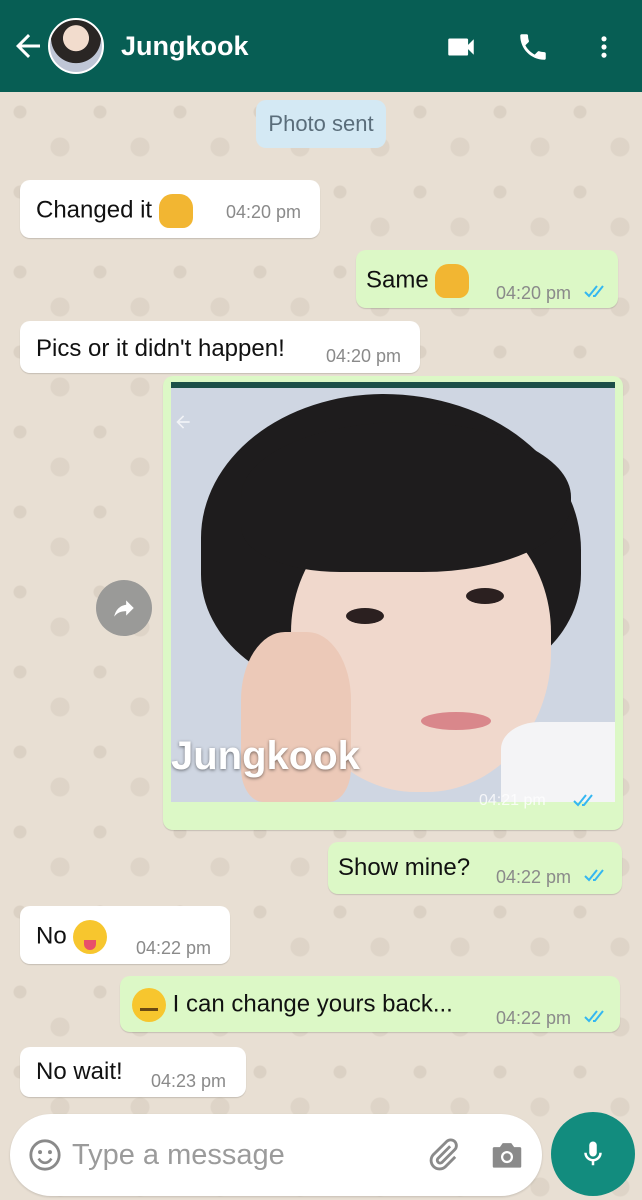 The height and width of the screenshot is (1200, 642). Describe the element at coordinates (404, 867) in the screenshot. I see `message-text: Show mine?` at that location.